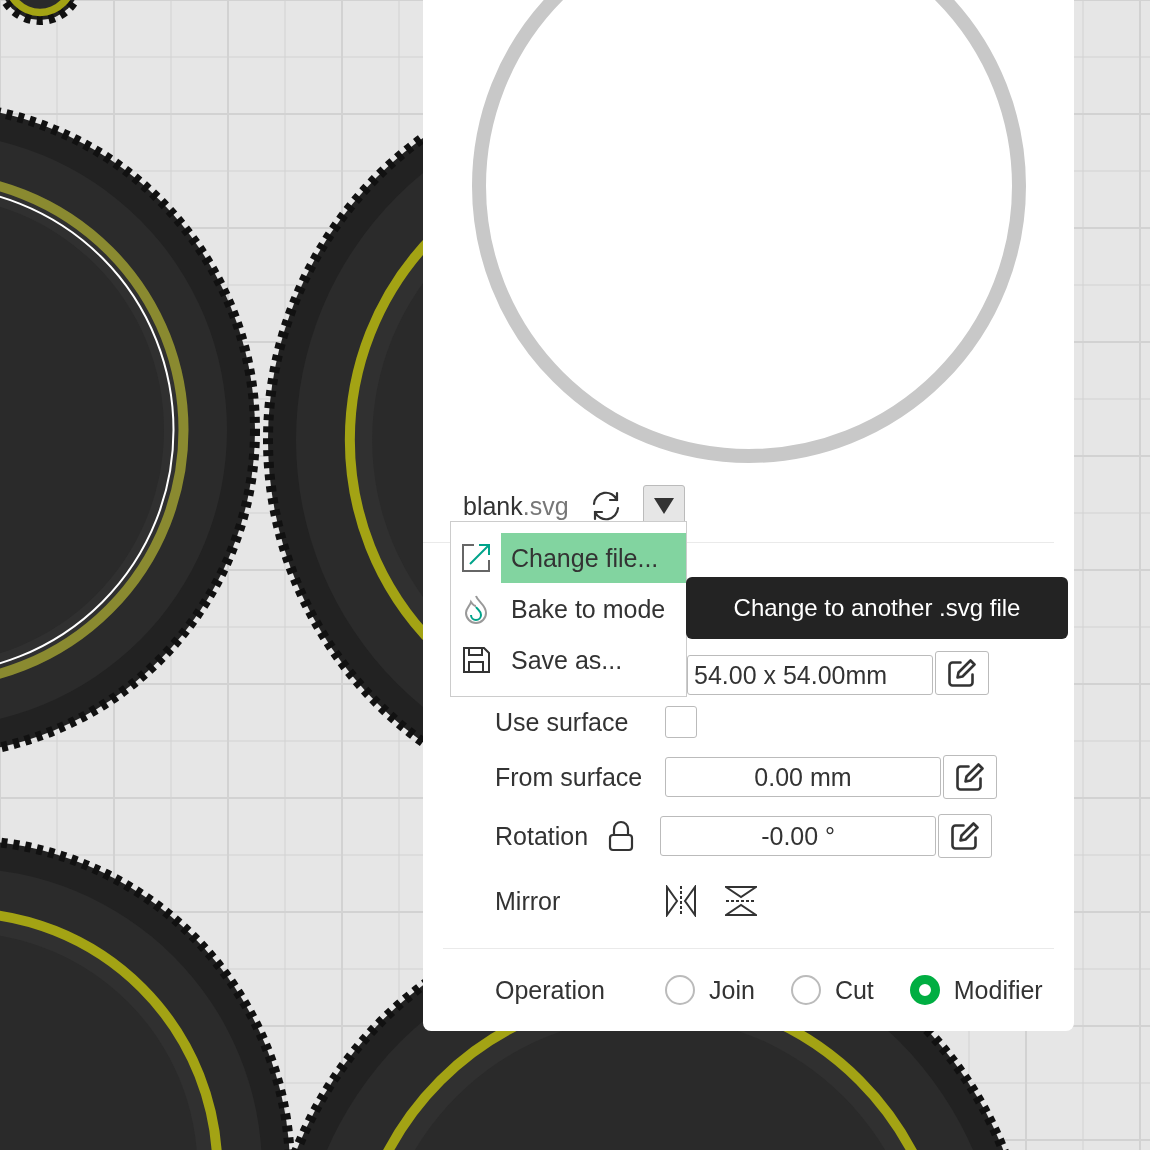 The height and width of the screenshot is (1150, 1150). I want to click on menu-item: Bake to mode, so click(593, 609).